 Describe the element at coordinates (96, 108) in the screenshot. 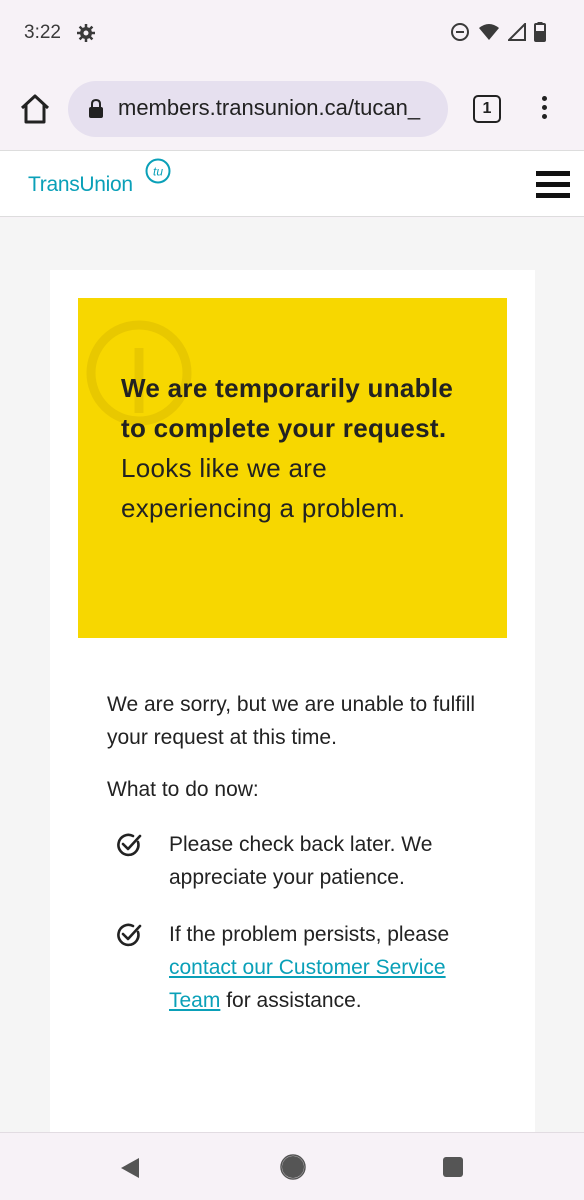

I see `lock-icon` at that location.